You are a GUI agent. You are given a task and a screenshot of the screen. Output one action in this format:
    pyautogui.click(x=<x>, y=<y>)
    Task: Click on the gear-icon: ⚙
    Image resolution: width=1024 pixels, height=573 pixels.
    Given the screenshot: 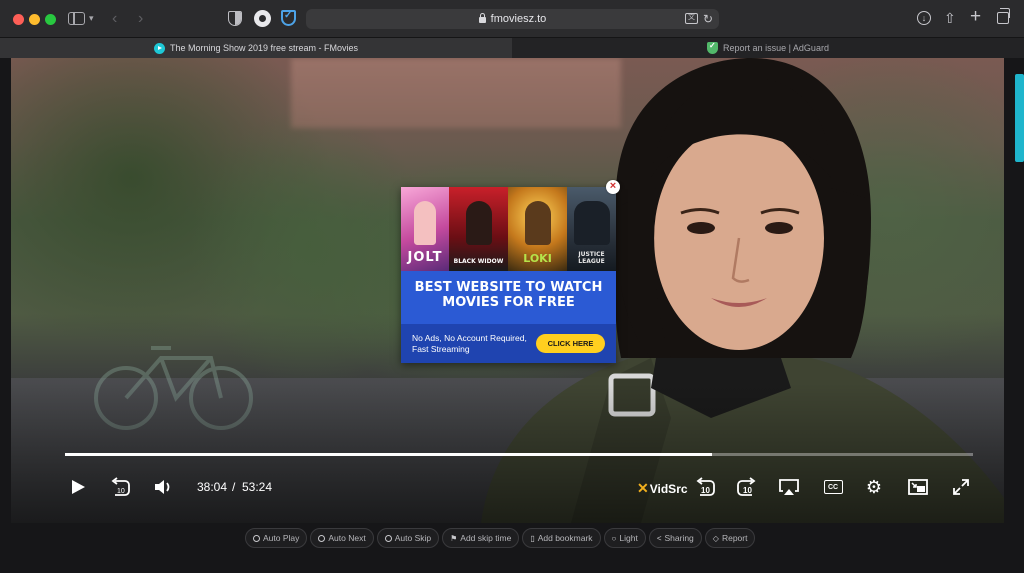 What is the action you would take?
    pyautogui.click(x=874, y=486)
    